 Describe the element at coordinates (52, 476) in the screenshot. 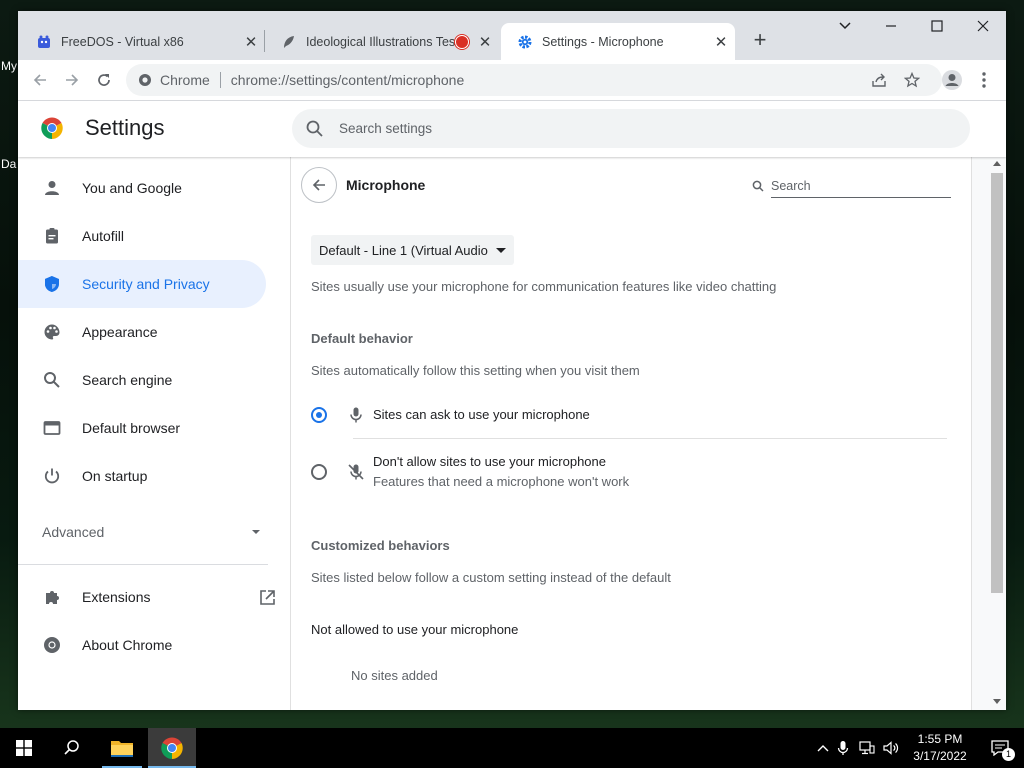

I see `power-icon` at that location.